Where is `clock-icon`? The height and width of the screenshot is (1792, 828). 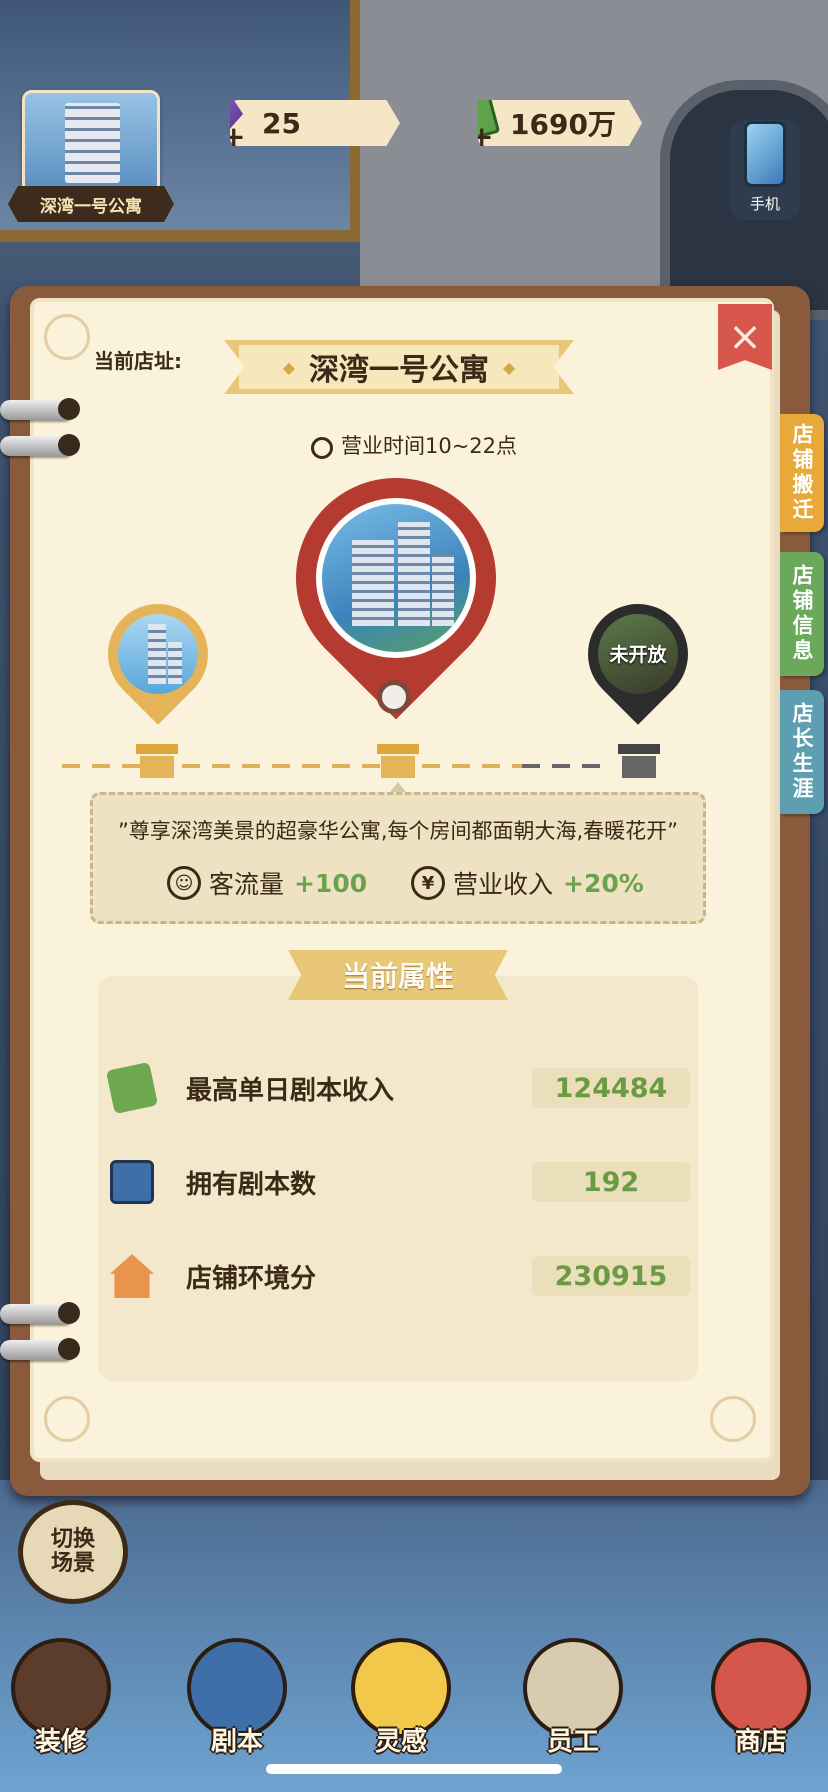 clock-icon is located at coordinates (321, 448).